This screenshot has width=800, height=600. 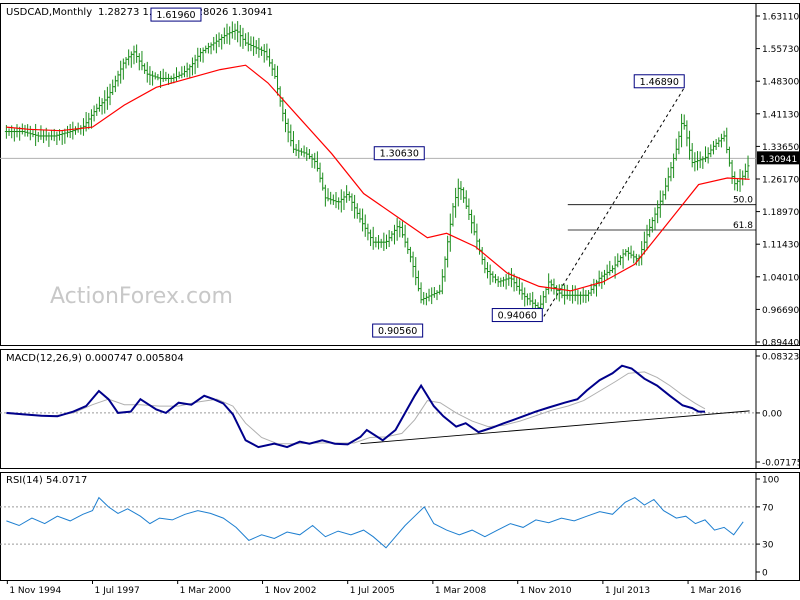 What do you see at coordinates (206, 591) in the screenshot?
I see `x-axis-tick-label: 1 Mar 2000` at bounding box center [206, 591].